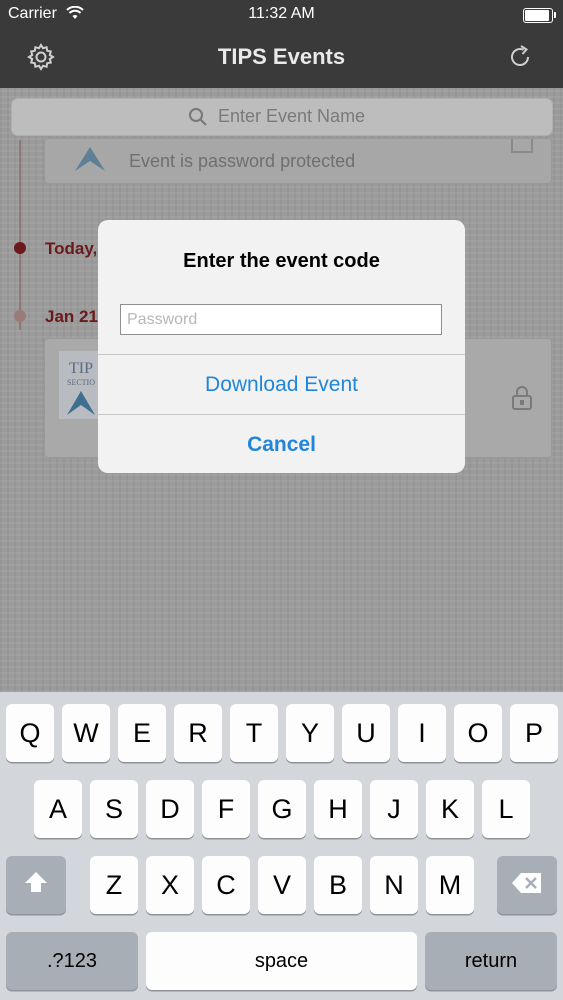  I want to click on key-q: Q, so click(30, 733).